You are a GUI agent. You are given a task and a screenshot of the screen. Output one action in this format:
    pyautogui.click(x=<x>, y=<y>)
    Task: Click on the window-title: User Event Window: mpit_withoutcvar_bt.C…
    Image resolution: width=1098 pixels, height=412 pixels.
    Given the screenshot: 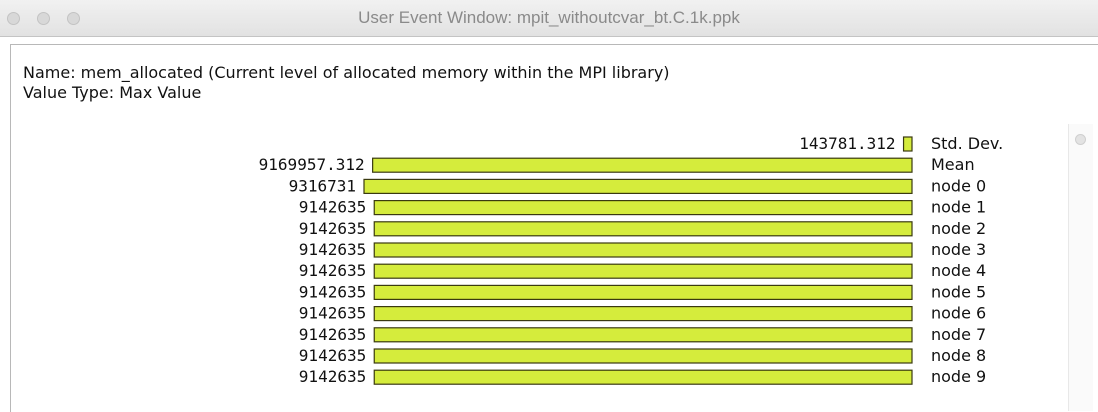 What is the action you would take?
    pyautogui.click(x=549, y=17)
    